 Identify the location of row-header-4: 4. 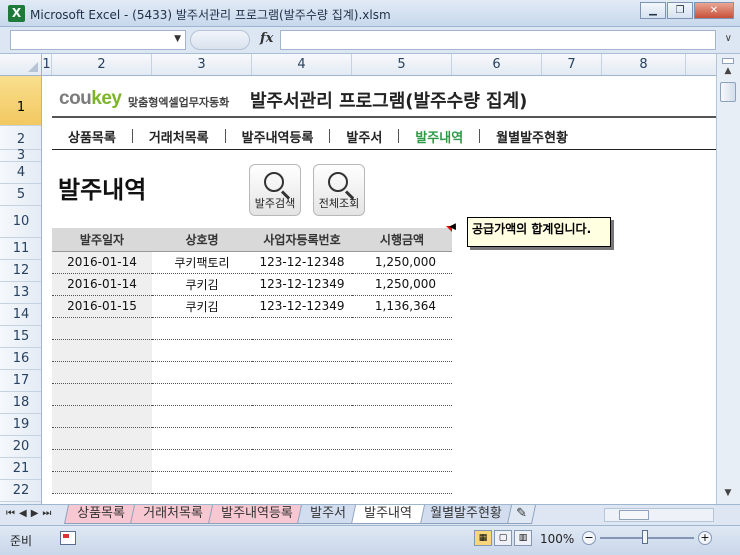
(20, 173).